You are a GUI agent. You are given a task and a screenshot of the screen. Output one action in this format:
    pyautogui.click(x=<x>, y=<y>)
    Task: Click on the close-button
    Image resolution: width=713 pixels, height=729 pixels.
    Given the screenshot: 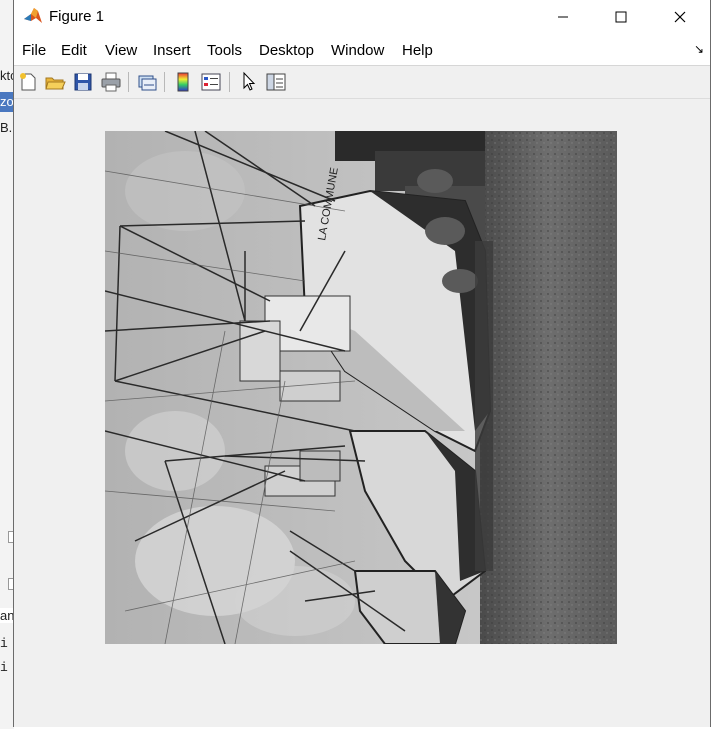 What is the action you would take?
    pyautogui.click(x=680, y=16)
    